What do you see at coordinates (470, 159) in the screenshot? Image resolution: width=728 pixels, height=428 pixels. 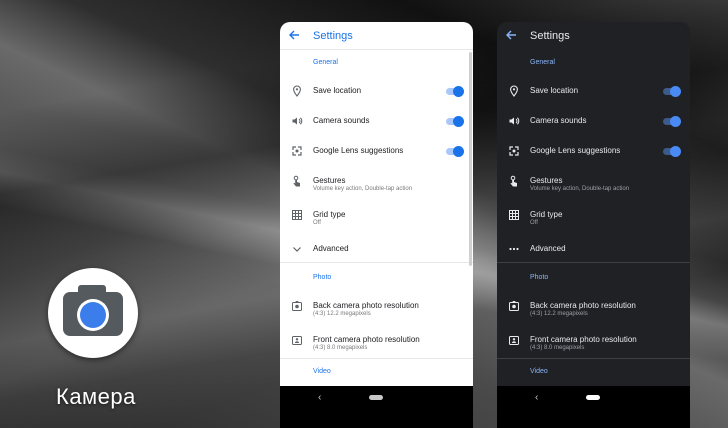 I see `scrollbar` at bounding box center [470, 159].